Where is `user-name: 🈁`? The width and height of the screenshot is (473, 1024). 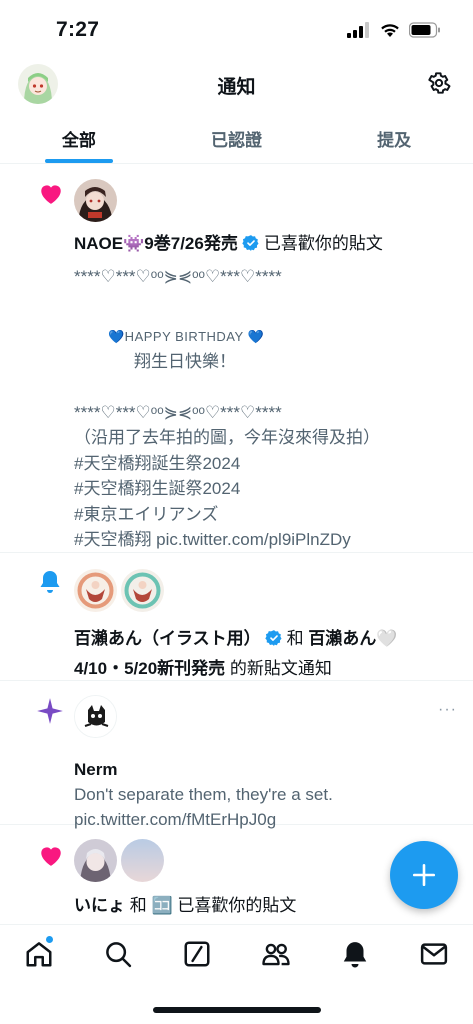 user-name: 🈁 is located at coordinates (161, 905).